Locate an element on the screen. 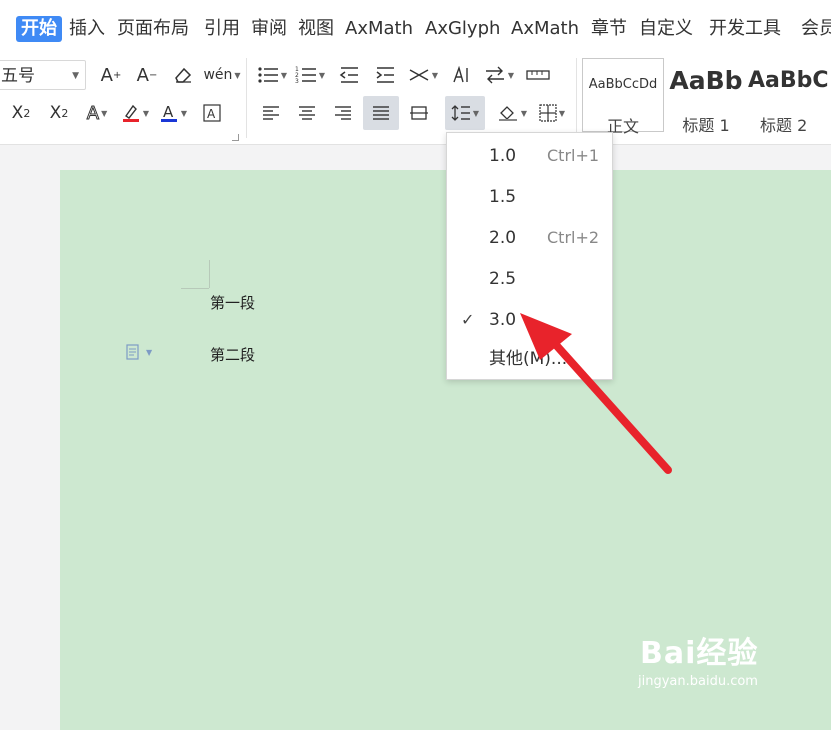 Image resolution: width=831 pixels, height=730 pixels. red-arrow-icon is located at coordinates (596, 393).